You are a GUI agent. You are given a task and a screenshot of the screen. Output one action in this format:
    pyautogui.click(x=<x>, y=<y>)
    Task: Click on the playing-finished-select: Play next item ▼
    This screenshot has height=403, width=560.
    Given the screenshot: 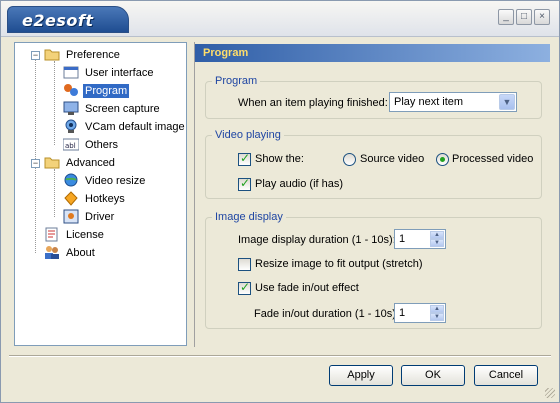 What is the action you would take?
    pyautogui.click(x=453, y=102)
    